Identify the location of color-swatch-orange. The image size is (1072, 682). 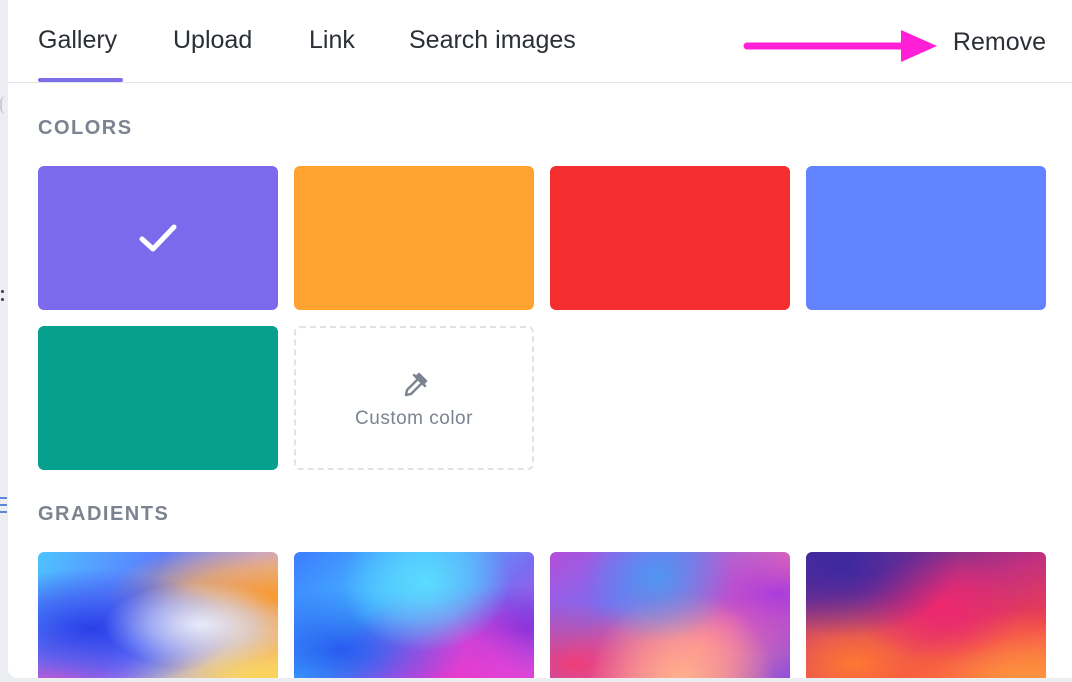
(414, 238).